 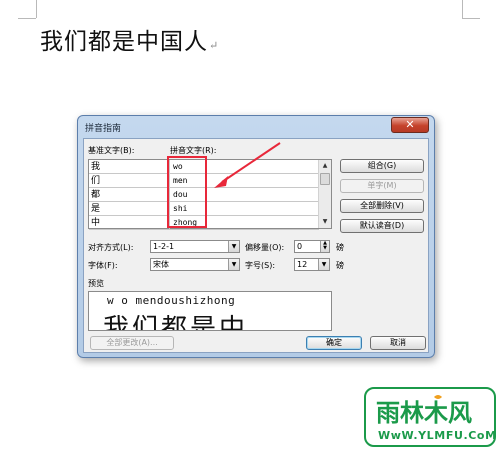 What do you see at coordinates (437, 435) in the screenshot?
I see `watermark-url: WwW.YLMFU.CoM` at bounding box center [437, 435].